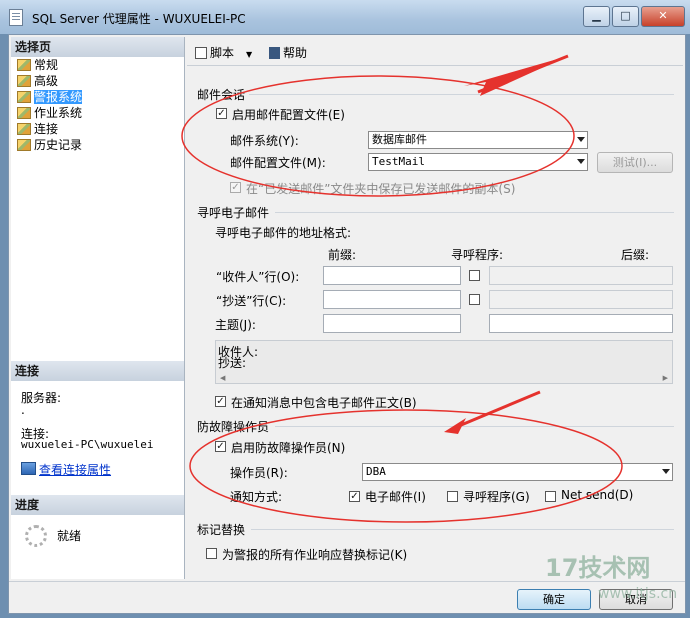  What do you see at coordinates (16, 17) in the screenshot?
I see `window-icon` at bounding box center [16, 17].